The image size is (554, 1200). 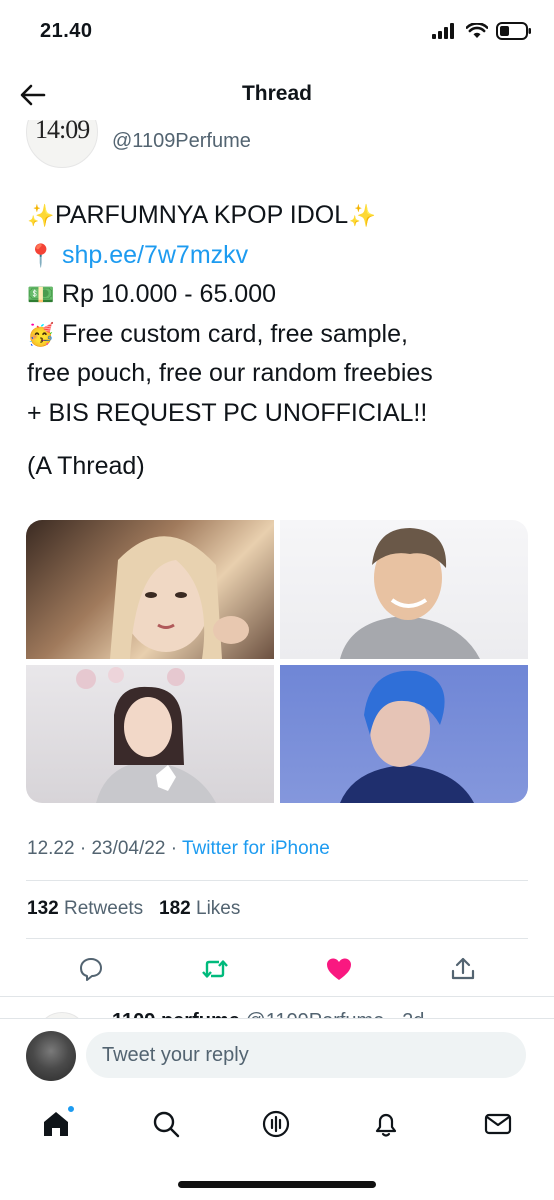 What do you see at coordinates (181, 141) in the screenshot?
I see `author-handle: @1109Perfume` at bounding box center [181, 141].